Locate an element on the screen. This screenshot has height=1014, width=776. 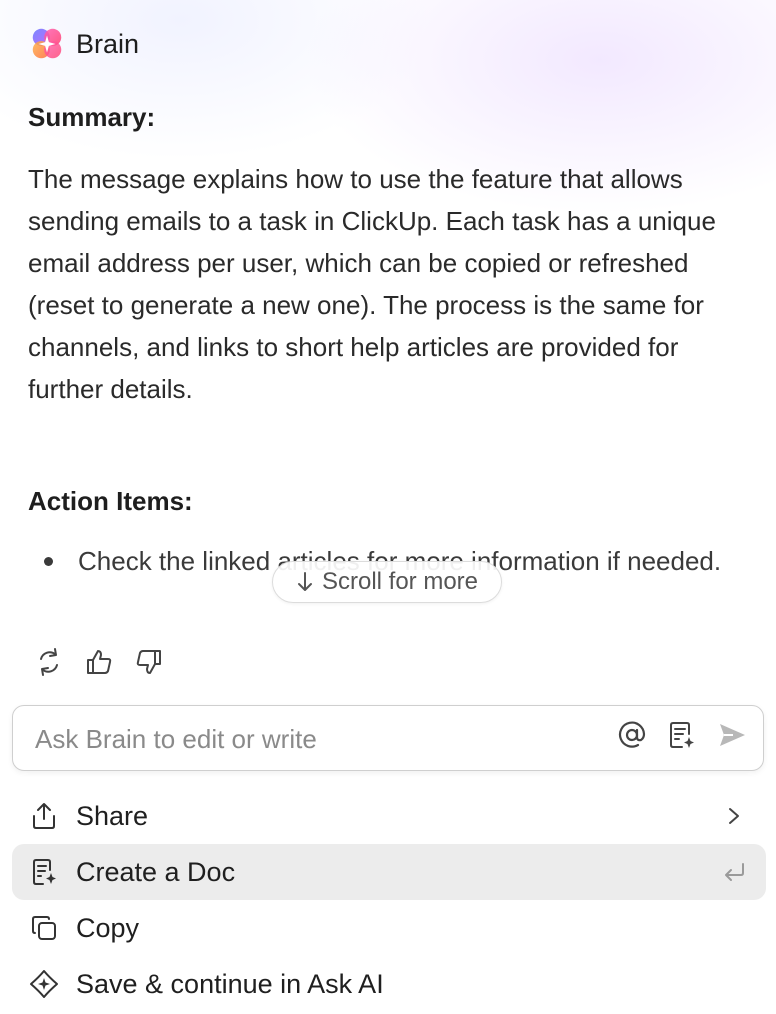
create-doc-icon is located at coordinates (44, 872).